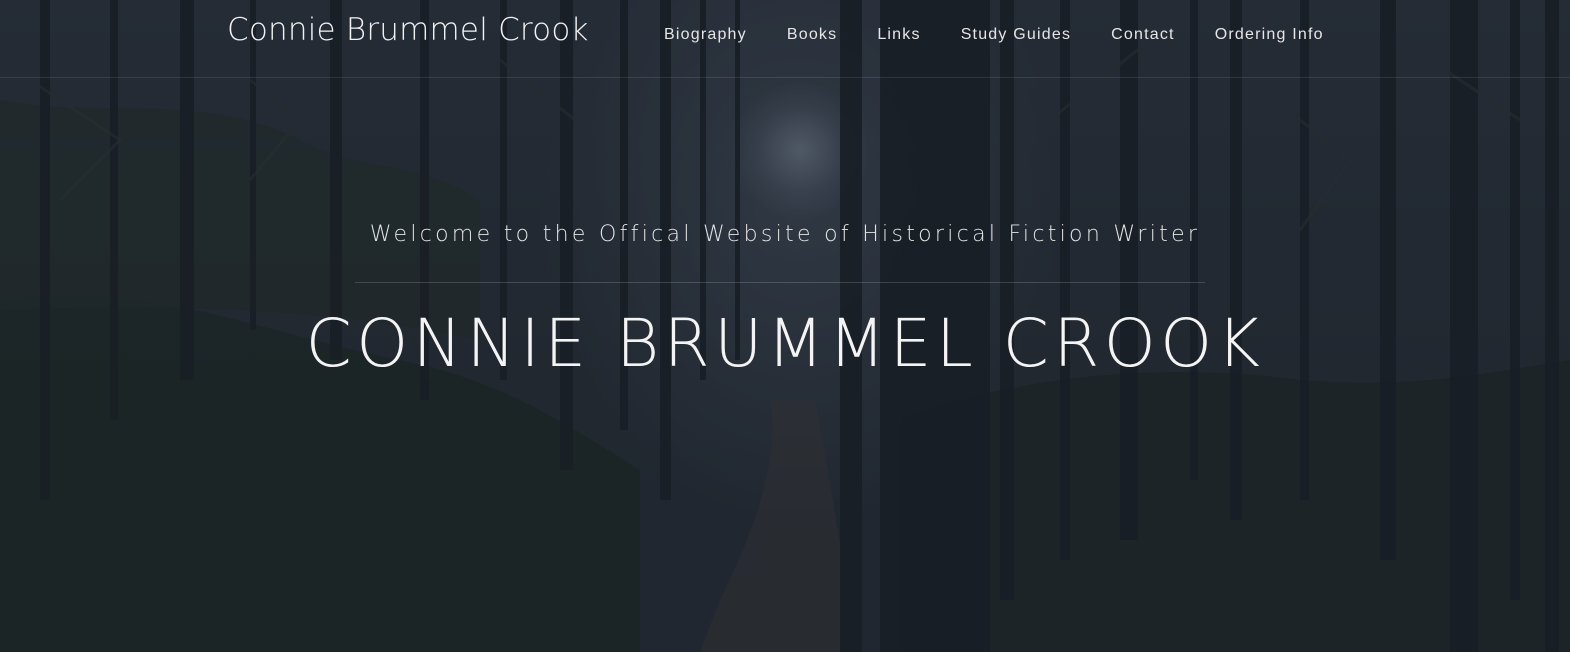 The height and width of the screenshot is (652, 1570). Describe the element at coordinates (1269, 35) in the screenshot. I see `nav-link-ordering-info: Ordering Info` at that location.